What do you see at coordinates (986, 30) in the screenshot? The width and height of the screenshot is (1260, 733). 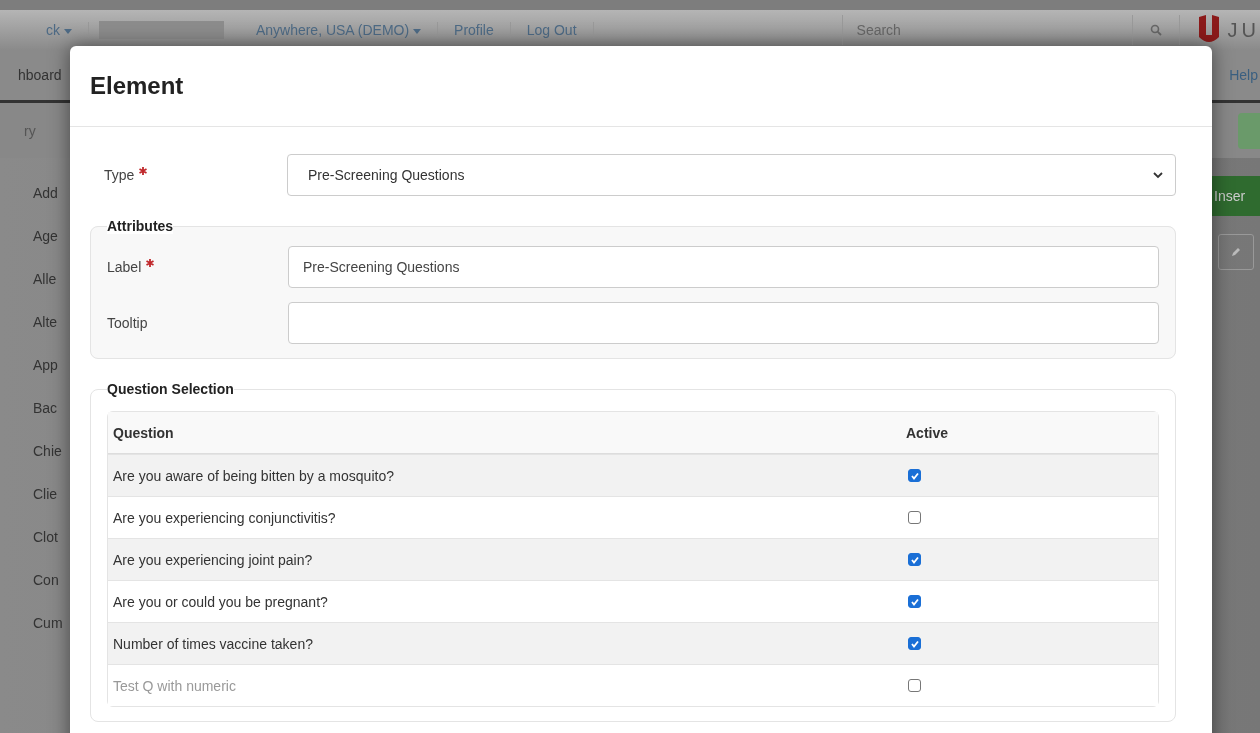 I see `search-field: Search` at bounding box center [986, 30].